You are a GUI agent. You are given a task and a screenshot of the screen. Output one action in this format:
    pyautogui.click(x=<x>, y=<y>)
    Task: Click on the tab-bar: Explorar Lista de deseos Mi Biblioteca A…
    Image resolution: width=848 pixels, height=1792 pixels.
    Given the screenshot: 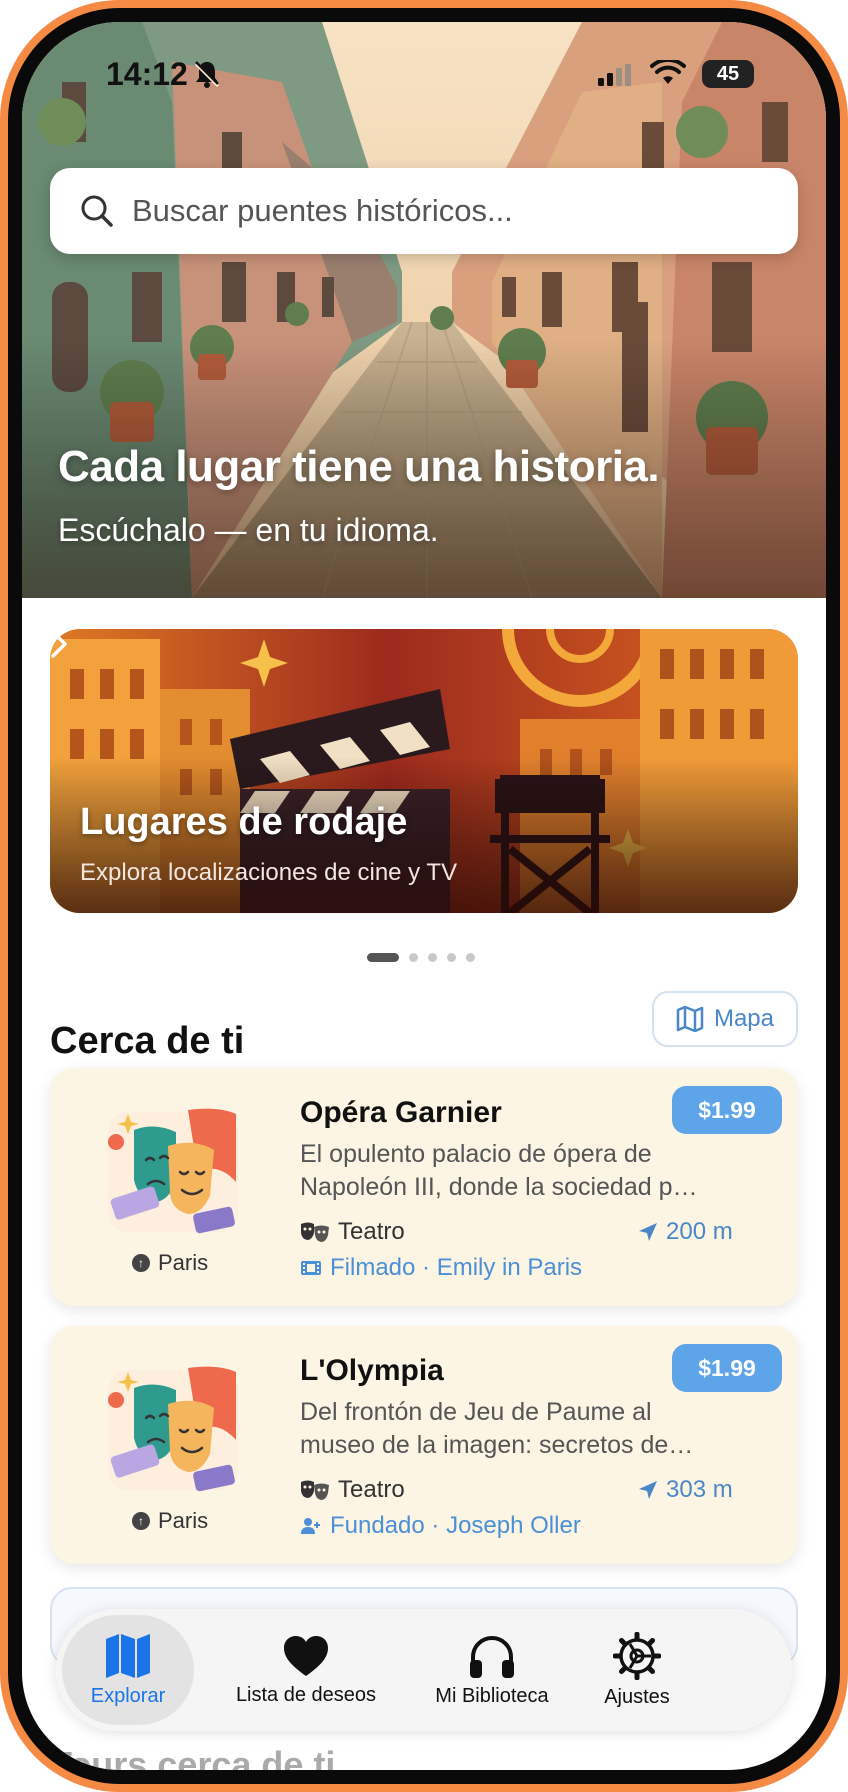 What is the action you would take?
    pyautogui.click(x=424, y=1670)
    